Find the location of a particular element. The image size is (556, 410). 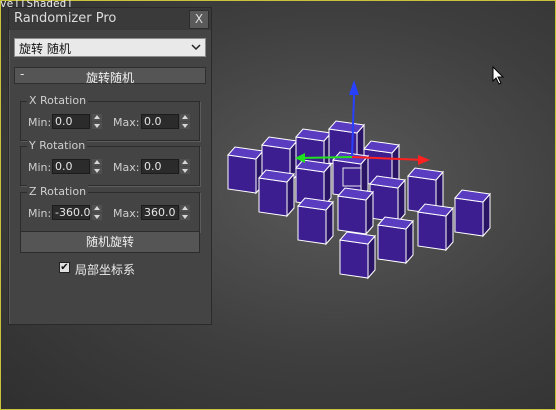

y-max-spinner is located at coordinates (185, 166).